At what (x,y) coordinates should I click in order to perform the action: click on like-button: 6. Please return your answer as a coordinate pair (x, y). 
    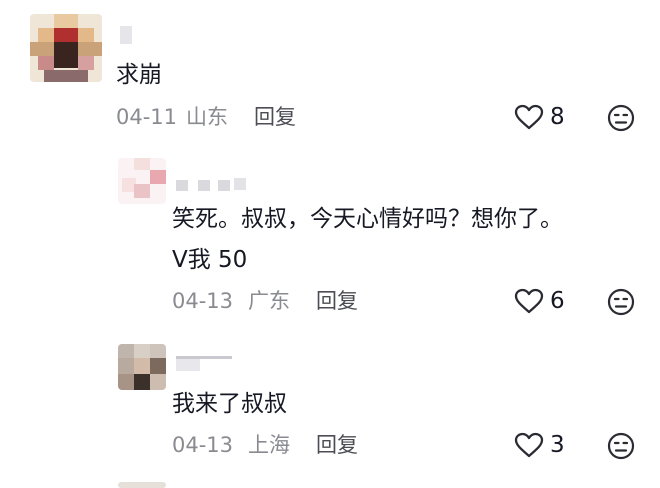
    Looking at the image, I should click on (539, 301).